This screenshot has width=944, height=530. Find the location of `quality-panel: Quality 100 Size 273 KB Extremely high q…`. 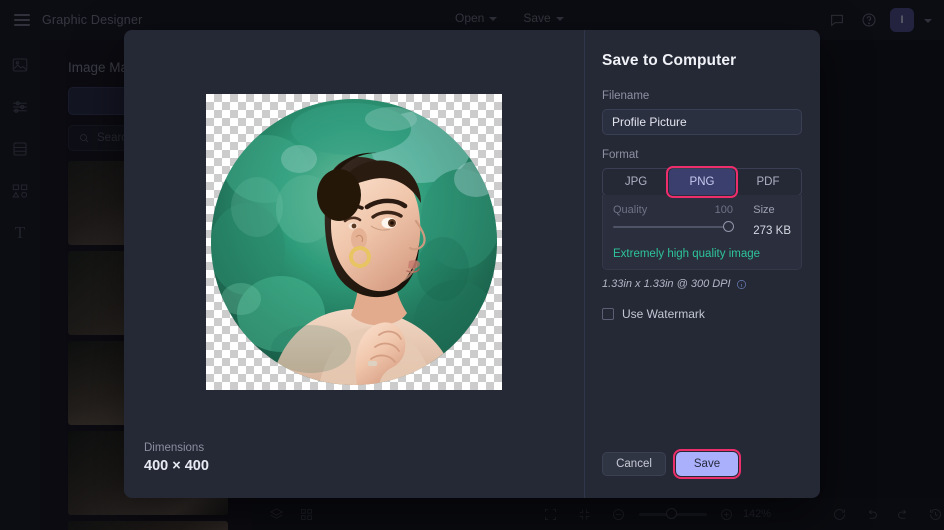

quality-panel: Quality 100 Size 273 KB Extremely high q… is located at coordinates (702, 232).